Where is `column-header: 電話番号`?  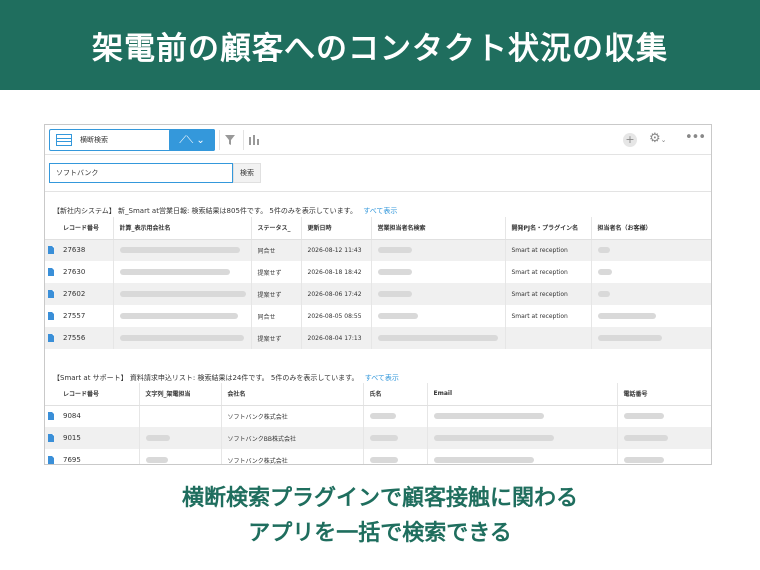
column-header: 電話番号 is located at coordinates (664, 394).